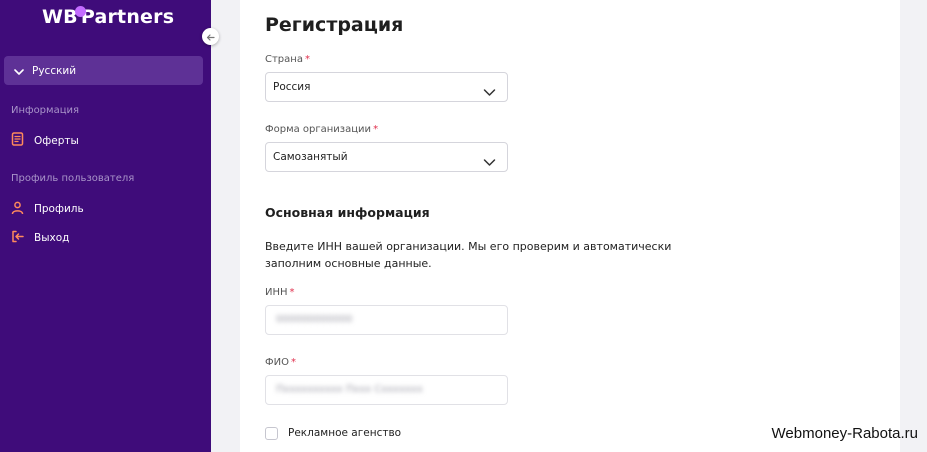 This screenshot has height=452, width=927. Describe the element at coordinates (386, 87) in the screenshot. I see `country-select: Россия` at that location.